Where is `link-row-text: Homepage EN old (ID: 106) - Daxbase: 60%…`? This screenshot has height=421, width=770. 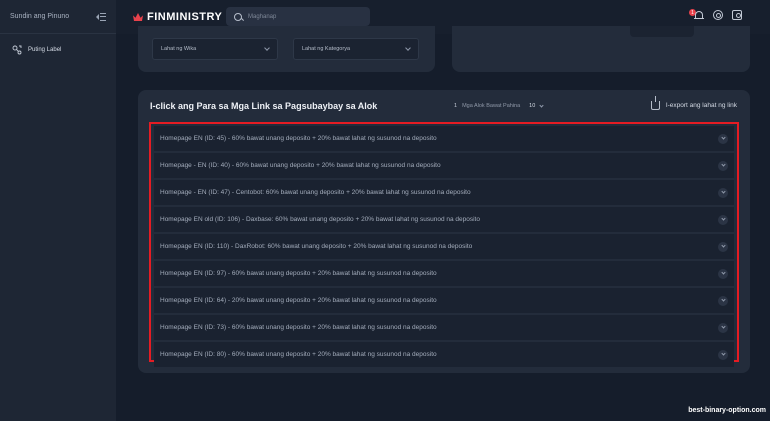
link-row-text: Homepage EN old (ID: 106) - Daxbase: 60%… is located at coordinates (320, 220).